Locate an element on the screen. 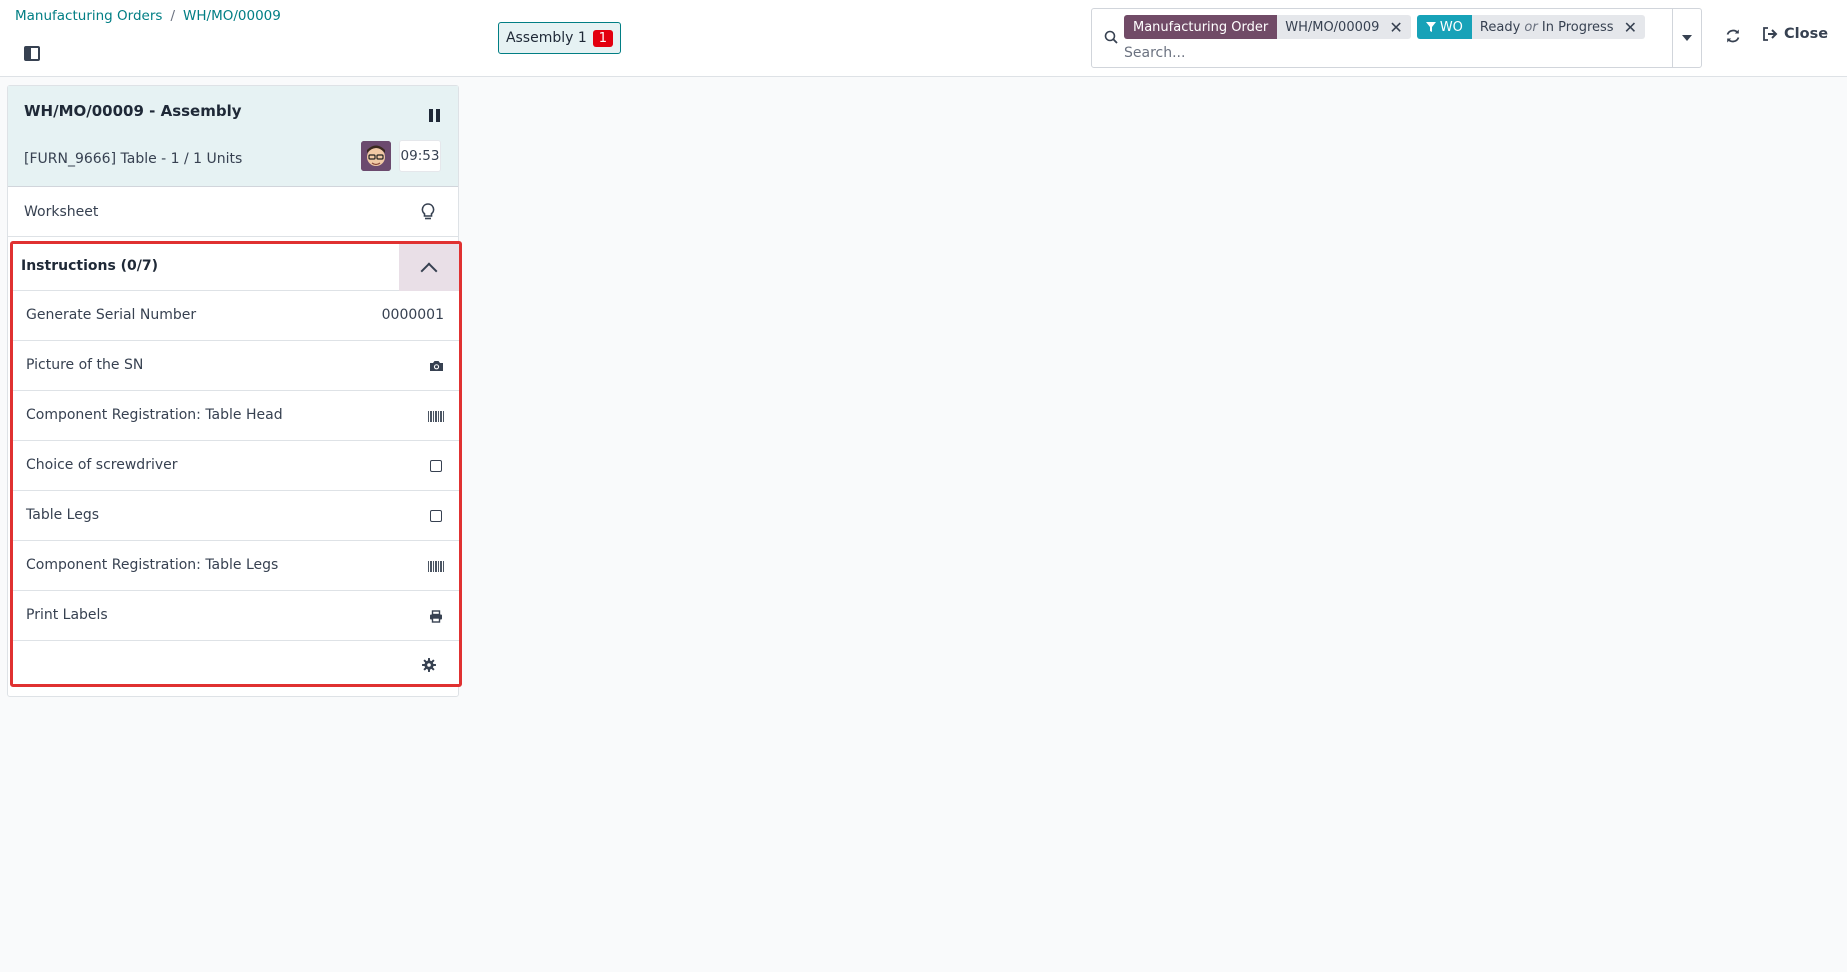 Image resolution: width=1847 pixels, height=972 pixels. avatar-image is located at coordinates (376, 156).